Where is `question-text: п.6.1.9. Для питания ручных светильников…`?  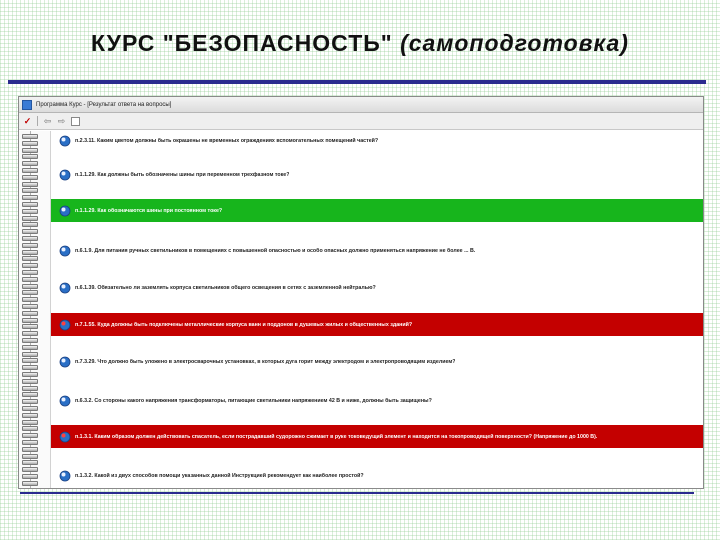
question-text: п.6.1.9. Для питания ручных светильников… is located at coordinates (275, 250).